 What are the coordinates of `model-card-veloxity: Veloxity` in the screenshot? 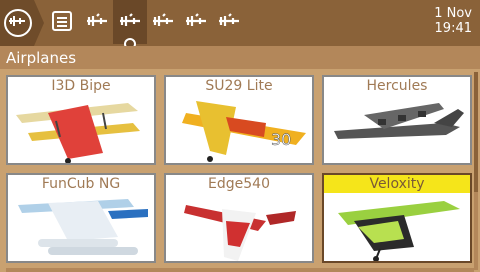 It's located at (397, 218).